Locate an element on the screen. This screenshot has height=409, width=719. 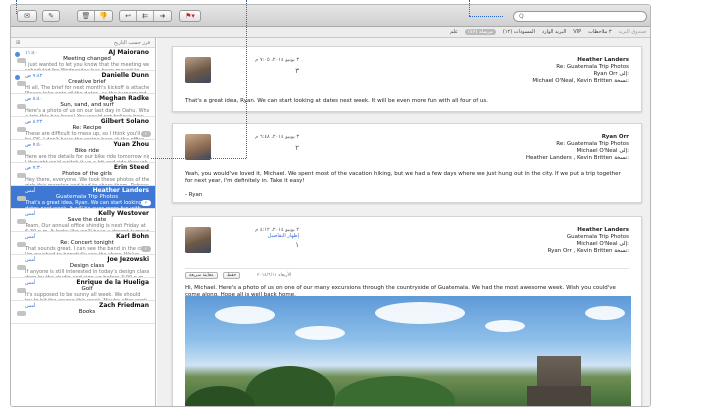
message-sender: Danielle Dunn is located at coordinates (125, 75).